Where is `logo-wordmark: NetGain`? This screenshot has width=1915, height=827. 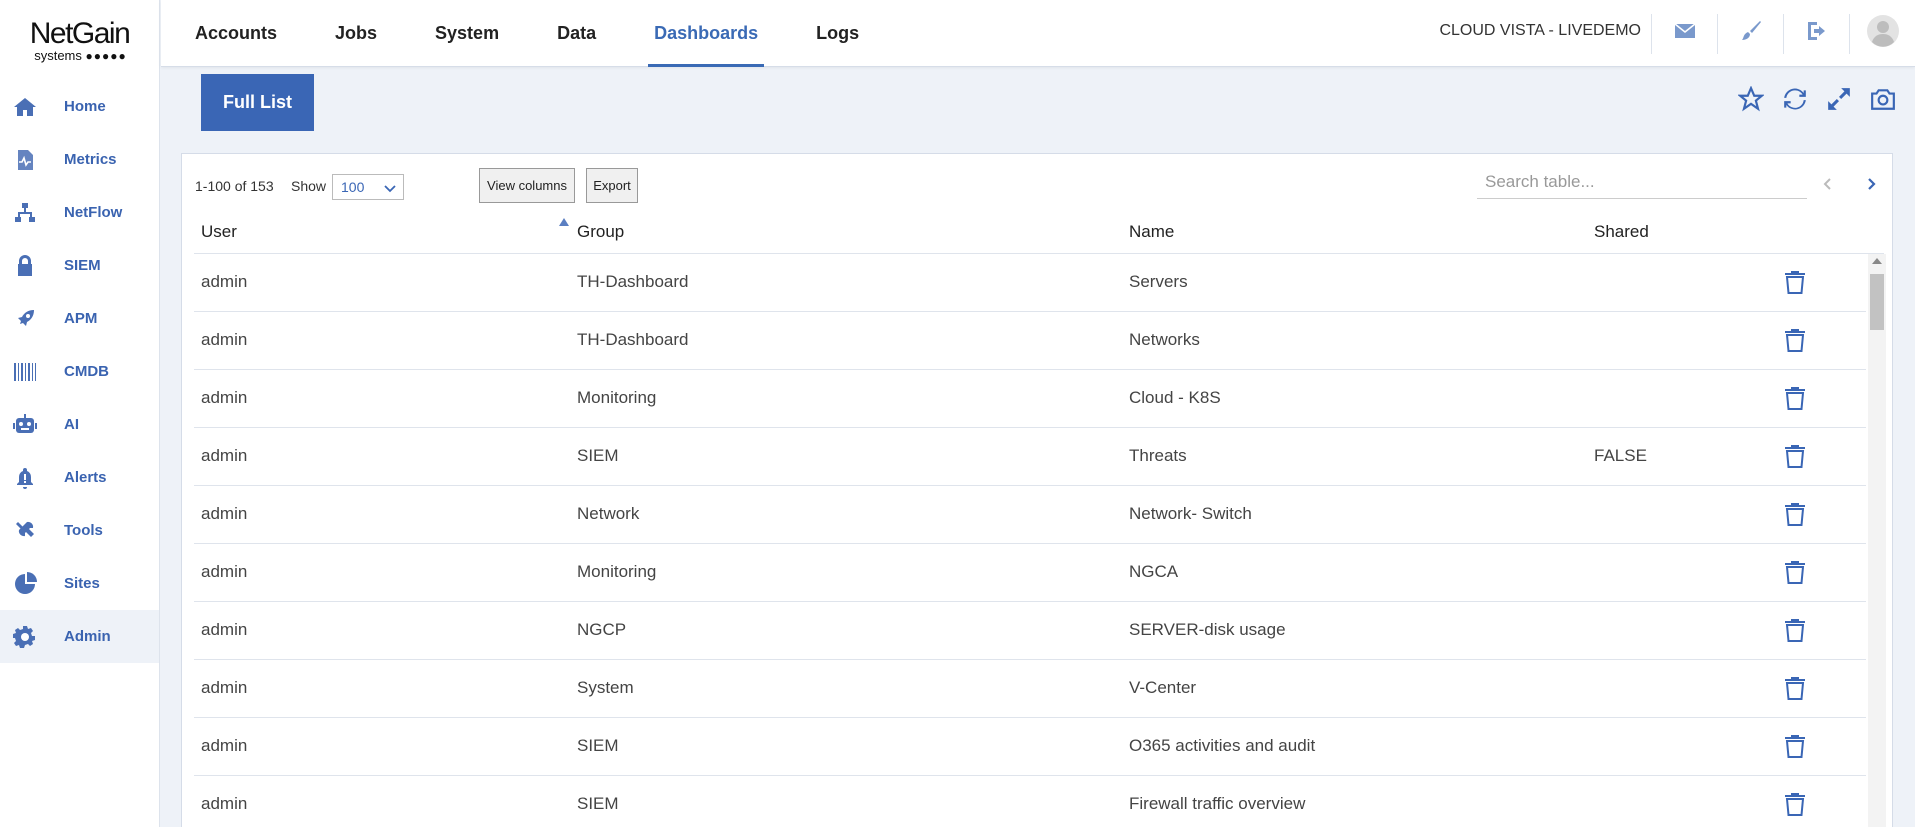 logo-wordmark: NetGain is located at coordinates (80, 33).